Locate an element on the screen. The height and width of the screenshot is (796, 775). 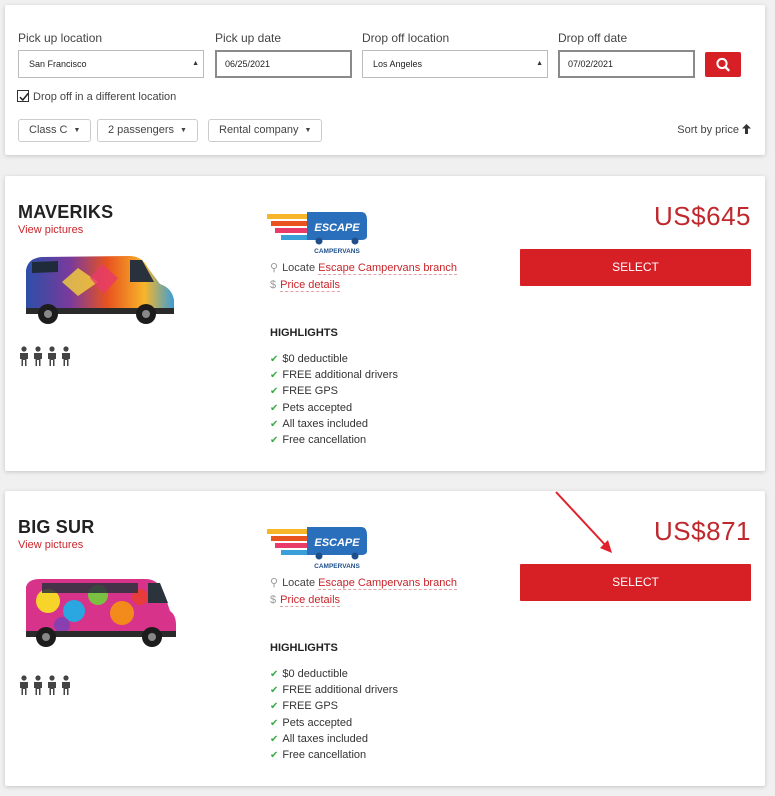
passengers-filter-label: 2 passengers is located at coordinates (141, 130).